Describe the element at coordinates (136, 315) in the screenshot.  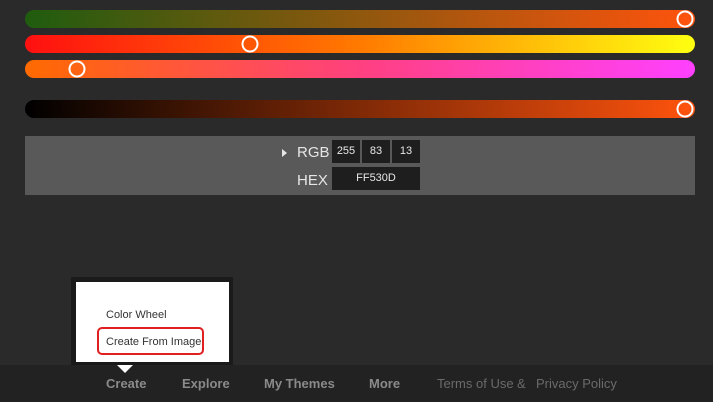
I see `menu-item-color-wheel: Color Wheel` at that location.